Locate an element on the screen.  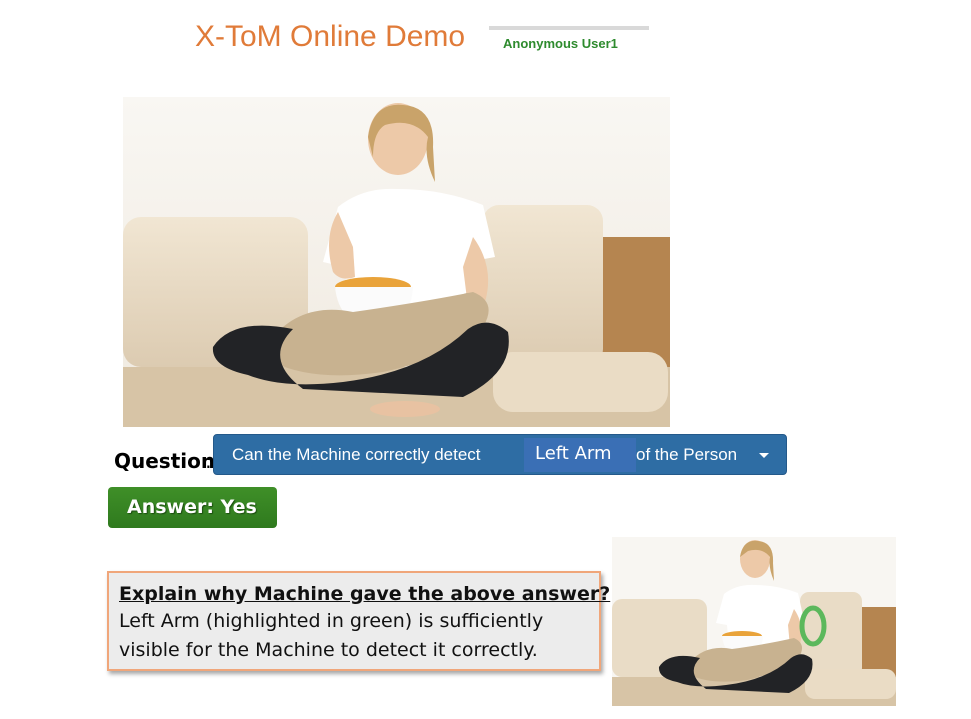
question-suffix-text: of the Person is located at coordinates (687, 454).